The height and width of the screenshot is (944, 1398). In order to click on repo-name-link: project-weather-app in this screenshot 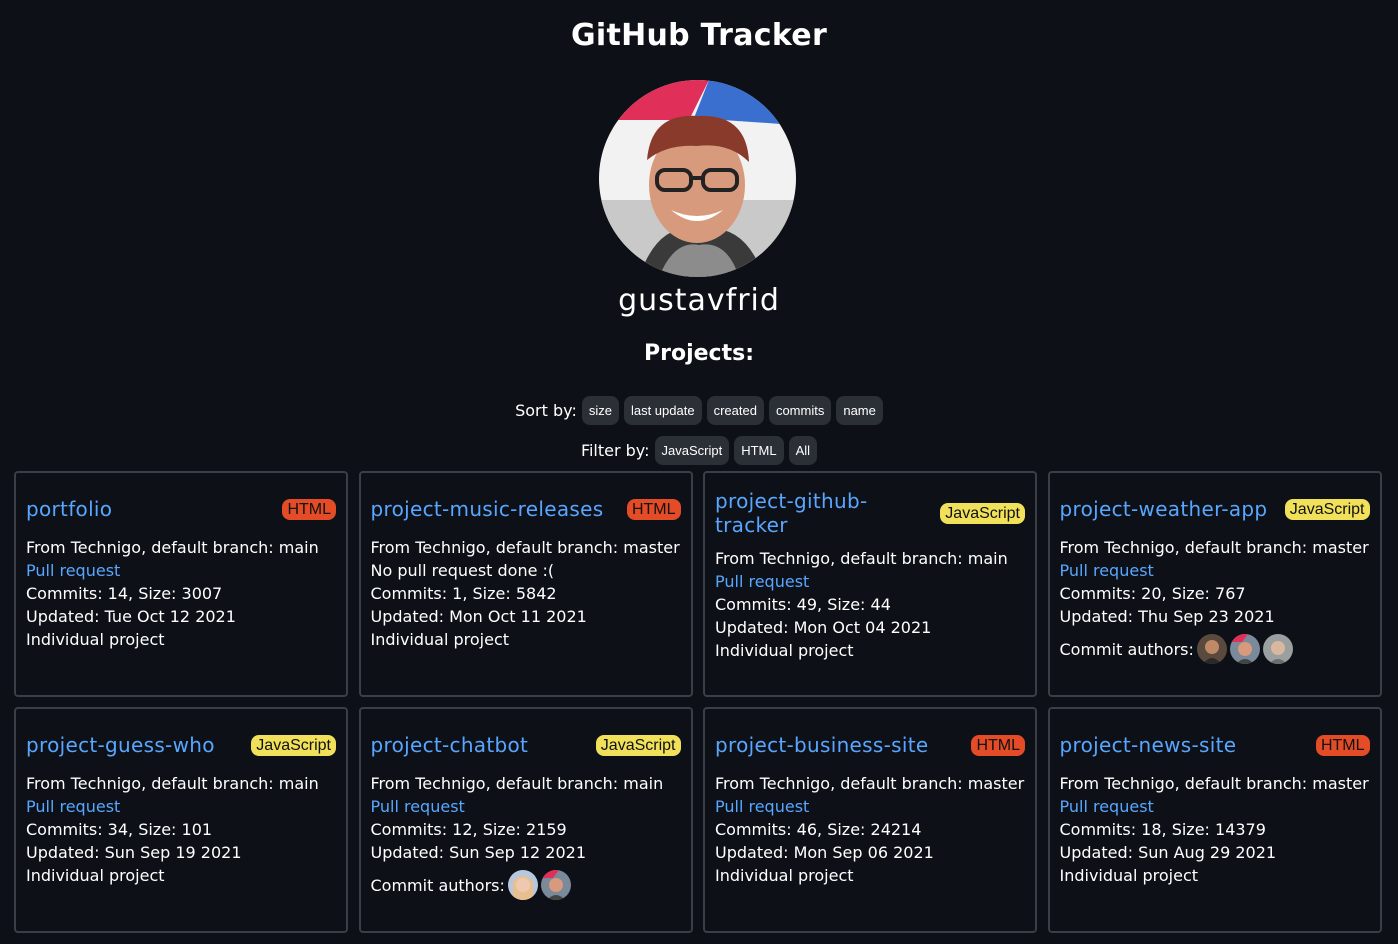, I will do `click(1164, 509)`.